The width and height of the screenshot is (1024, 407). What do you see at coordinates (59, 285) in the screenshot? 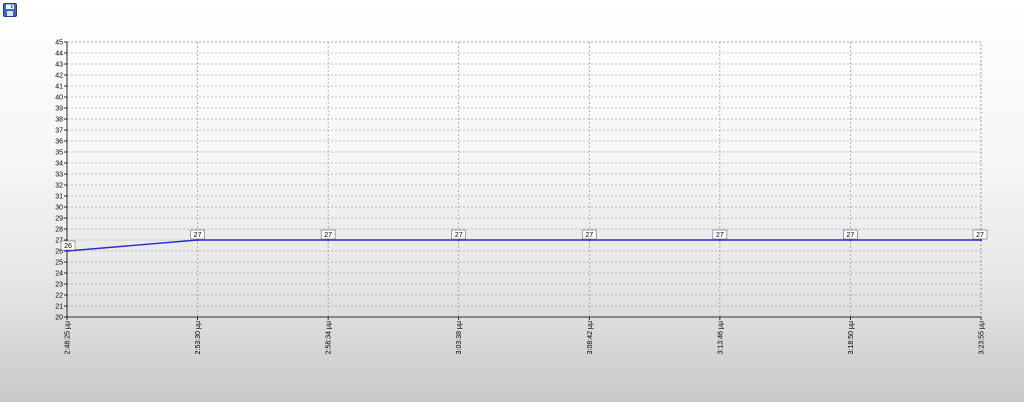
I see `y-tick-label: 23` at bounding box center [59, 285].